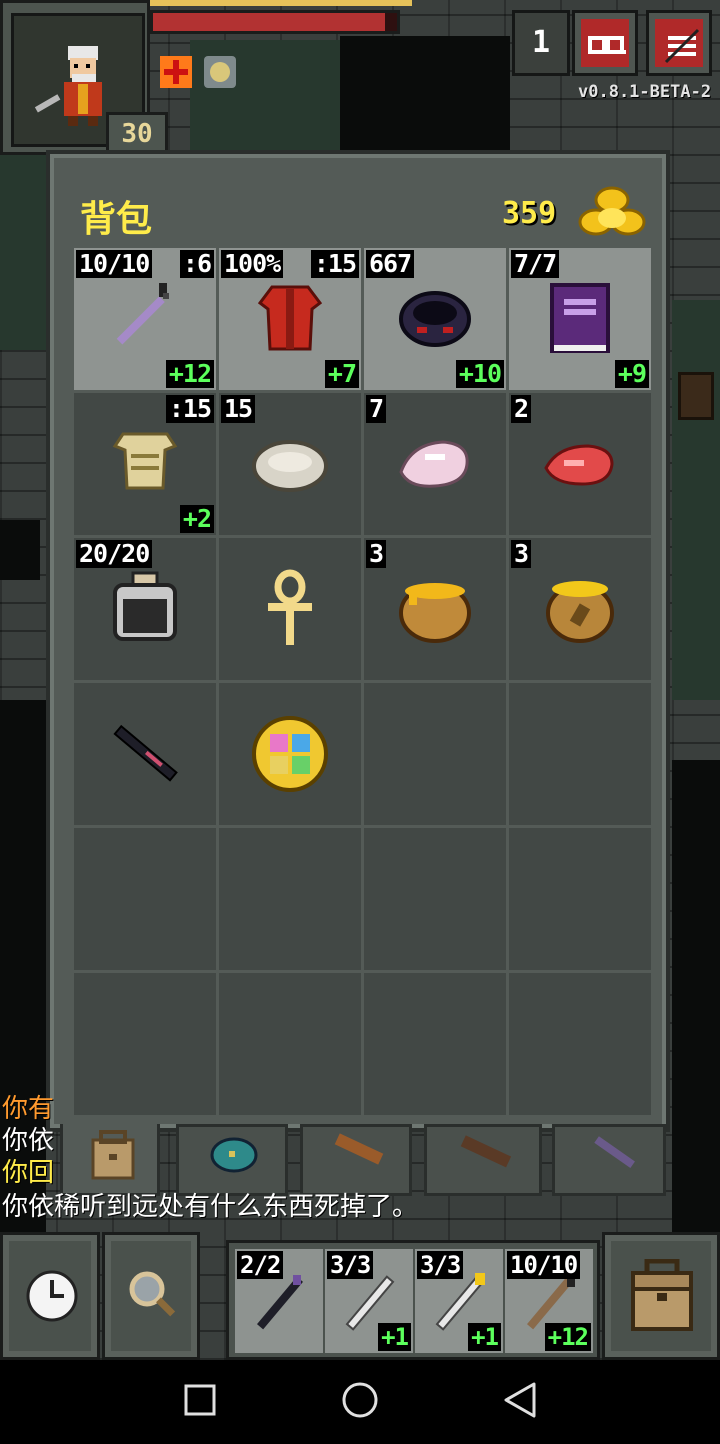 The width and height of the screenshot is (720, 1444). I want to click on scroll-holder-tab, so click(356, 1160).